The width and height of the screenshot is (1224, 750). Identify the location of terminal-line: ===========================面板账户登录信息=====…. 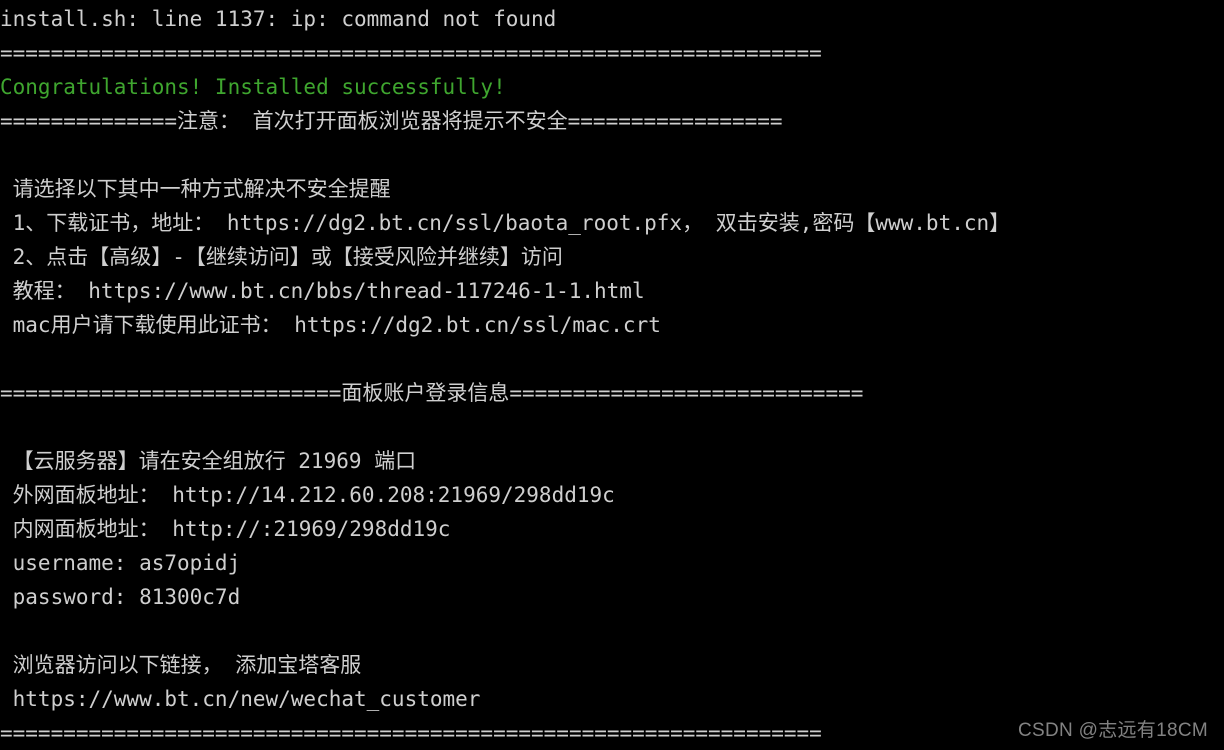
(432, 393).